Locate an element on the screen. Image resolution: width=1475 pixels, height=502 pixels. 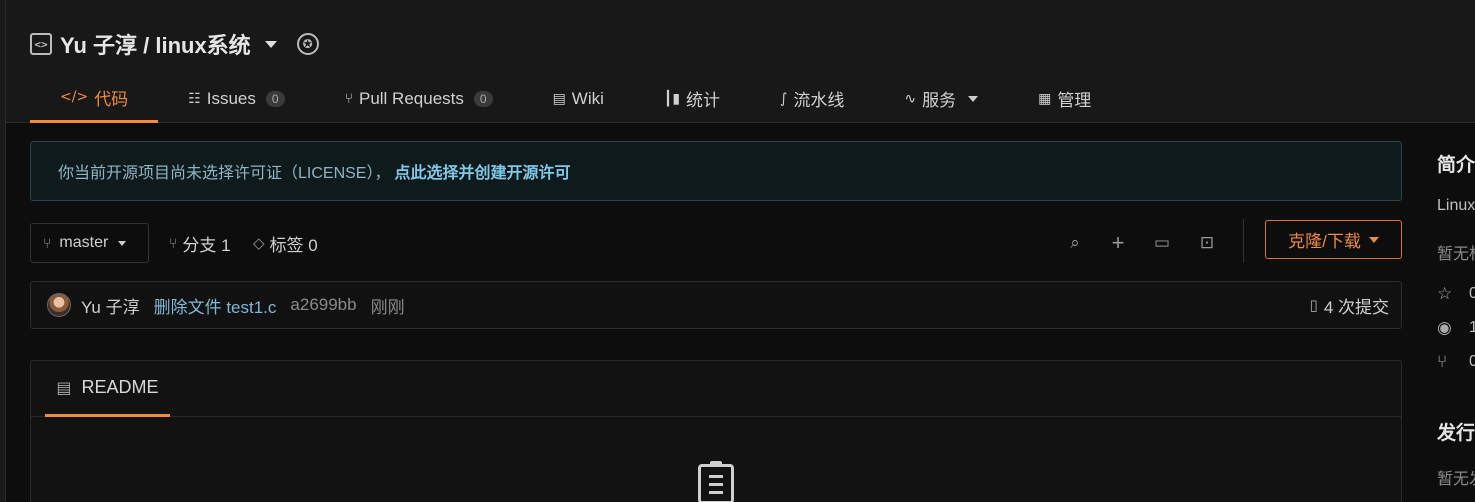
license-notice: 你当前开源项目尚未选择许可证（LICENSE）， 点此选择并创建开源许可 is located at coordinates (716, 171).